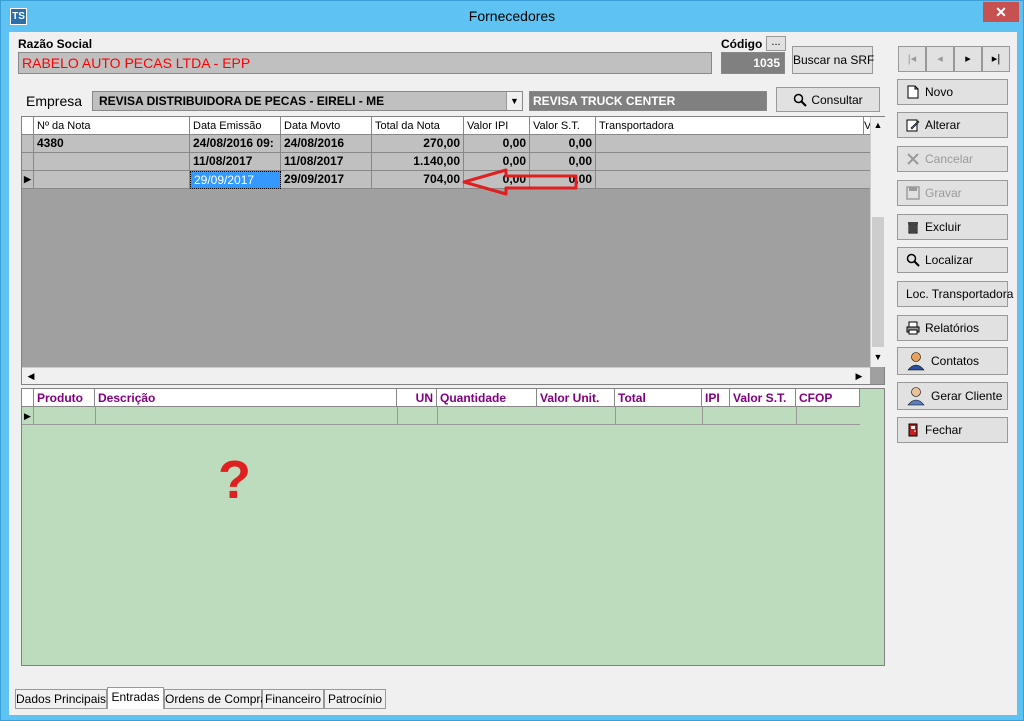 Image resolution: width=1024 pixels, height=721 pixels. I want to click on col-produto: Produto, so click(64, 398).